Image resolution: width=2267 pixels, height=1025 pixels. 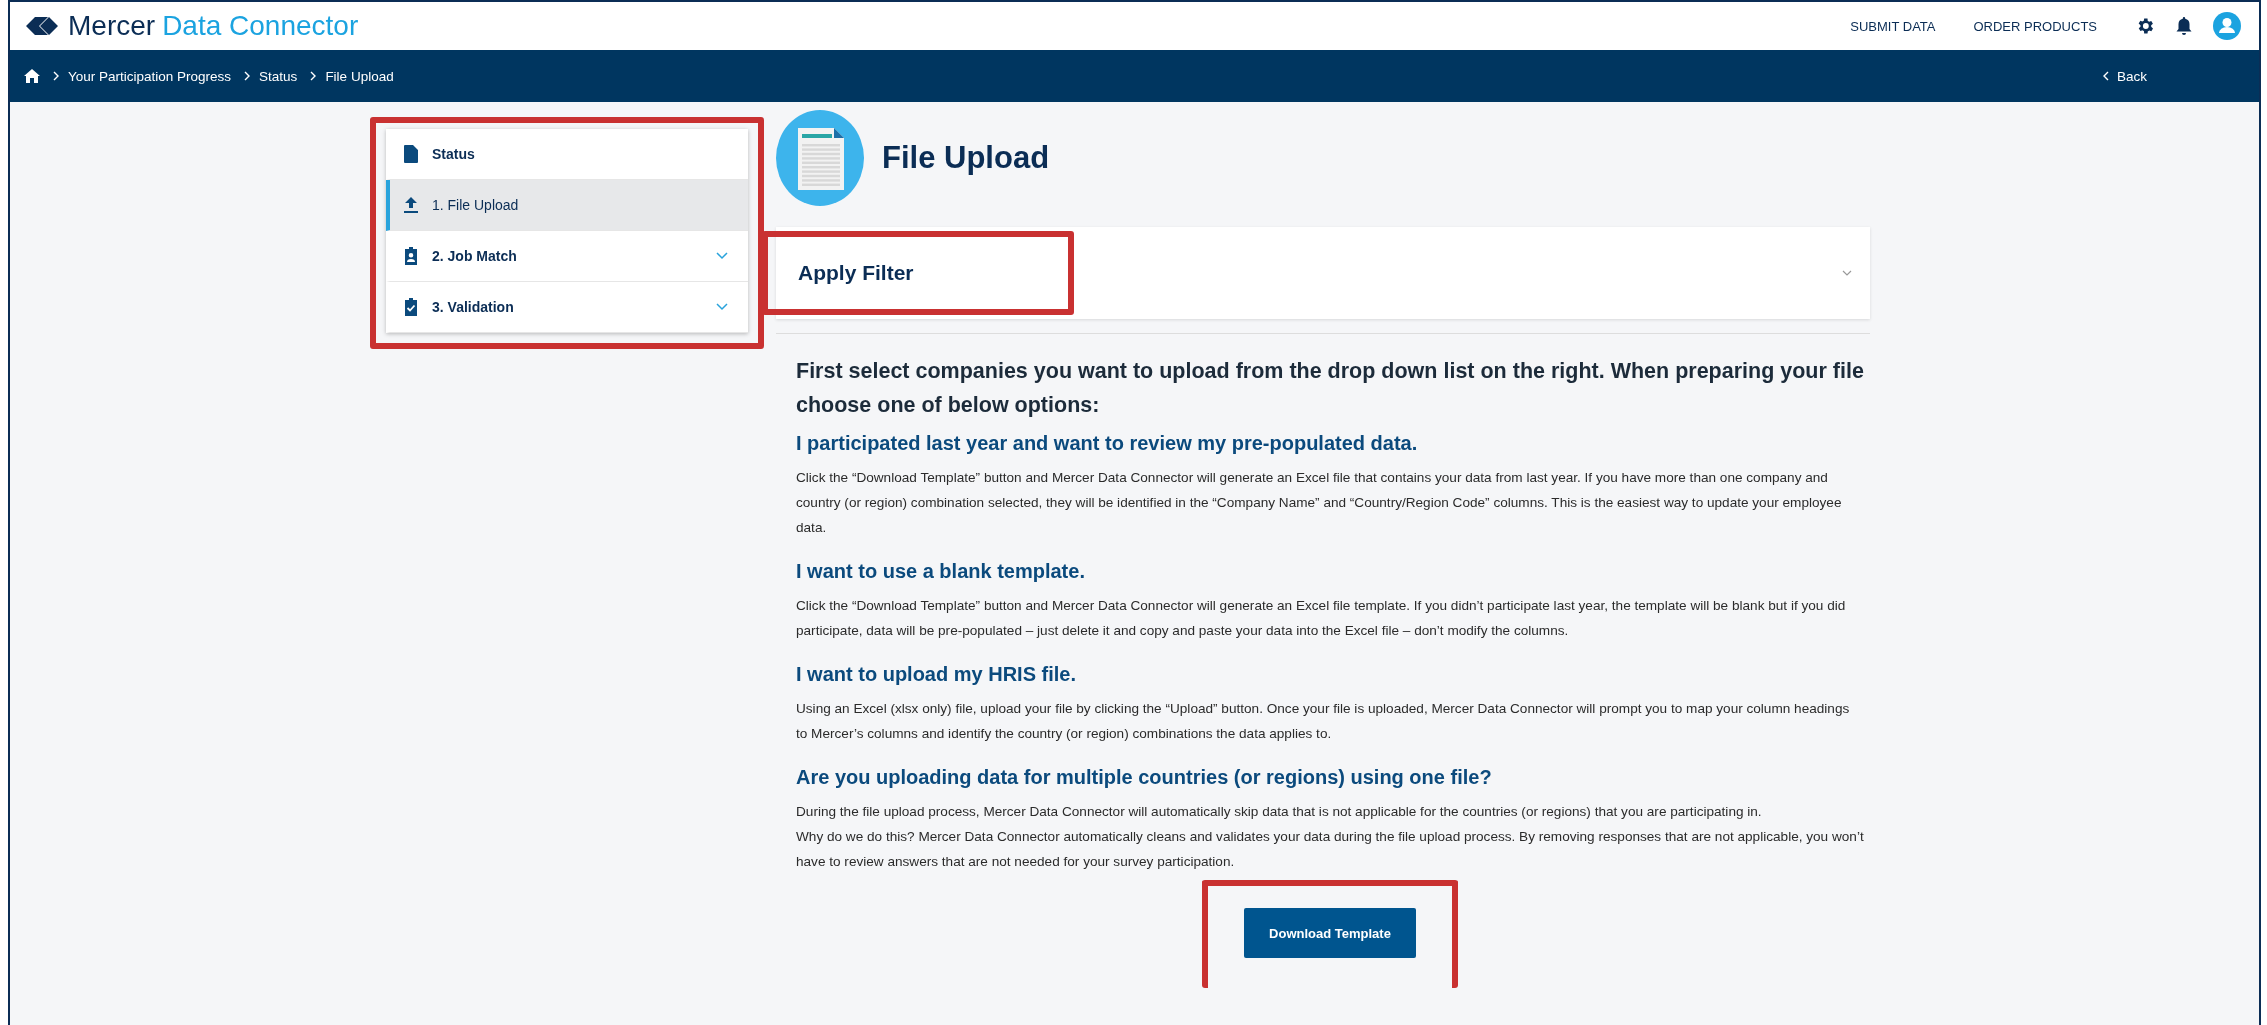 What do you see at coordinates (112, 26) in the screenshot?
I see `brand-name: Mercer` at bounding box center [112, 26].